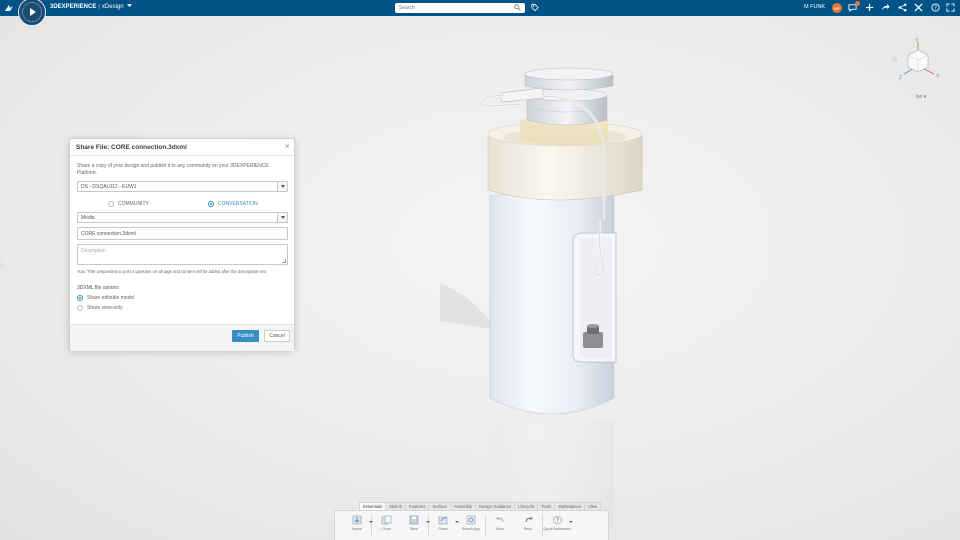 The image size is (960, 540). I want to click on import-button: Import, so click(358, 525).